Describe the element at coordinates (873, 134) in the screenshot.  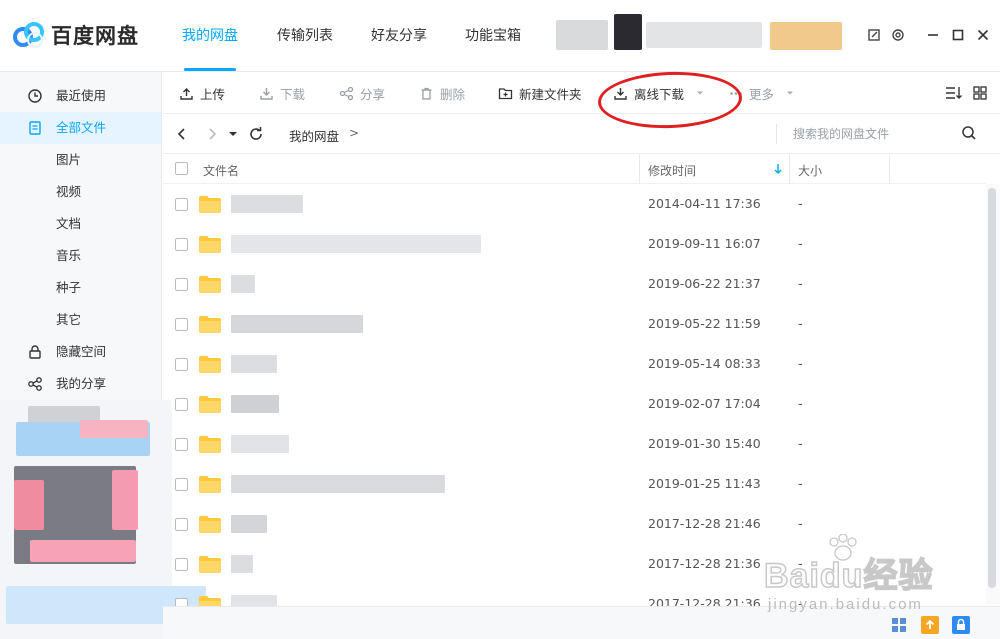
I see `search-input` at that location.